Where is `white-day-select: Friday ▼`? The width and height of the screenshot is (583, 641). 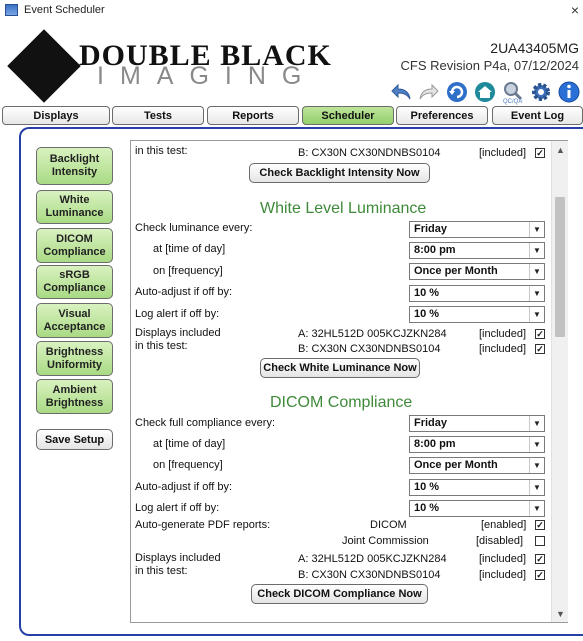
white-day-select: Friday ▼ is located at coordinates (477, 229).